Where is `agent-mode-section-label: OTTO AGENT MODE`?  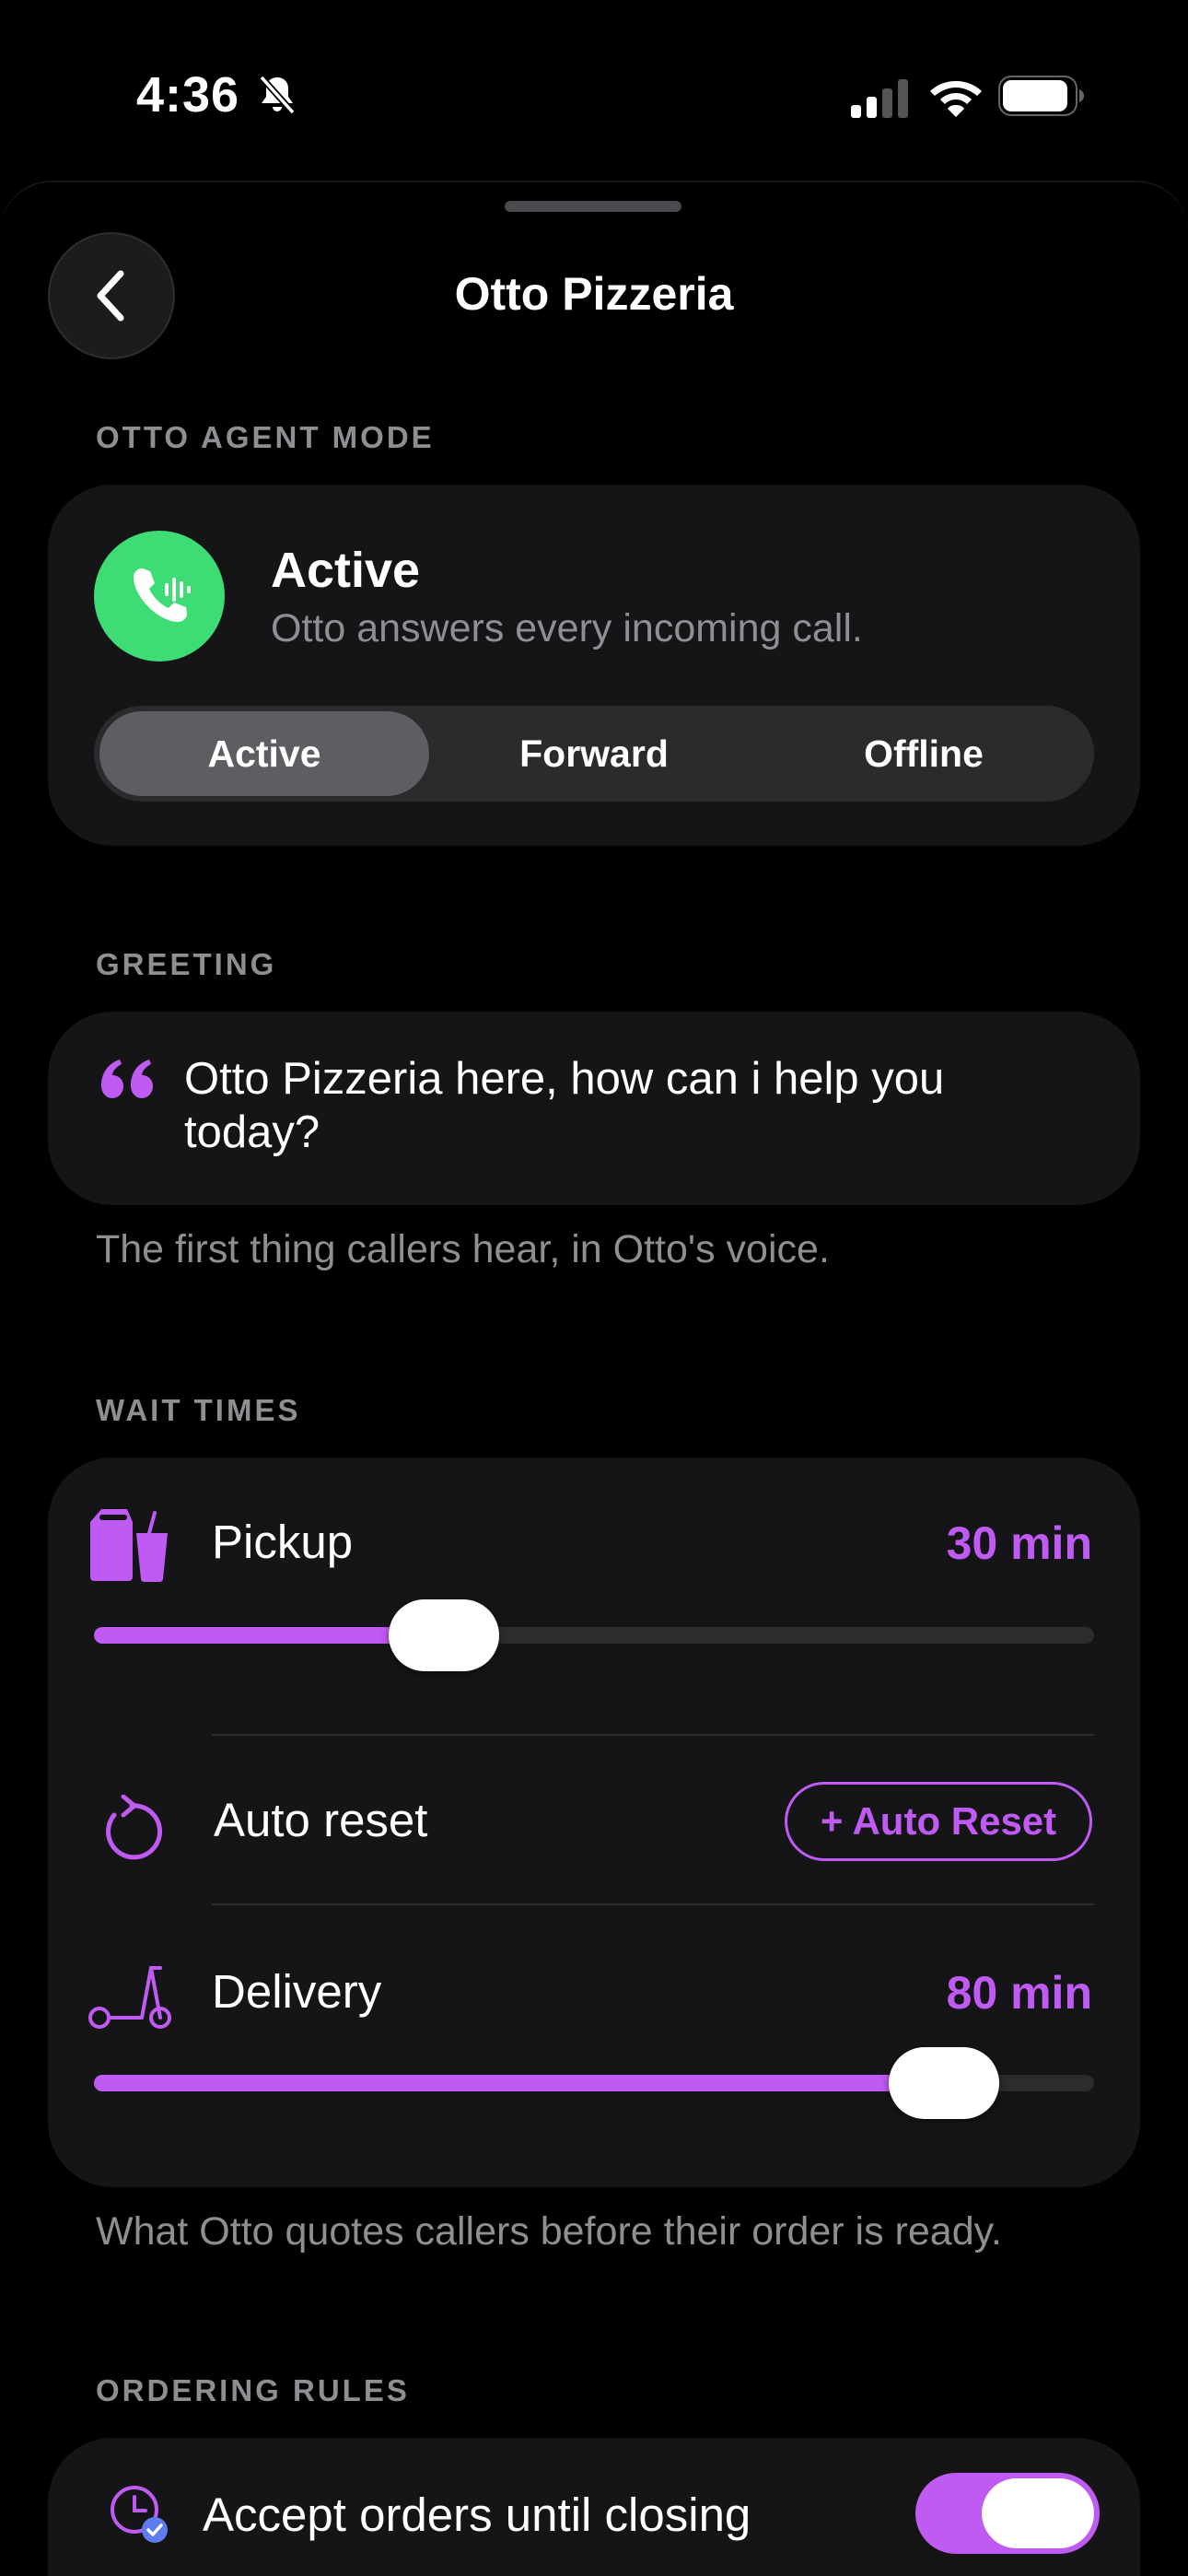
agent-mode-section-label: OTTO AGENT MODE is located at coordinates (265, 437).